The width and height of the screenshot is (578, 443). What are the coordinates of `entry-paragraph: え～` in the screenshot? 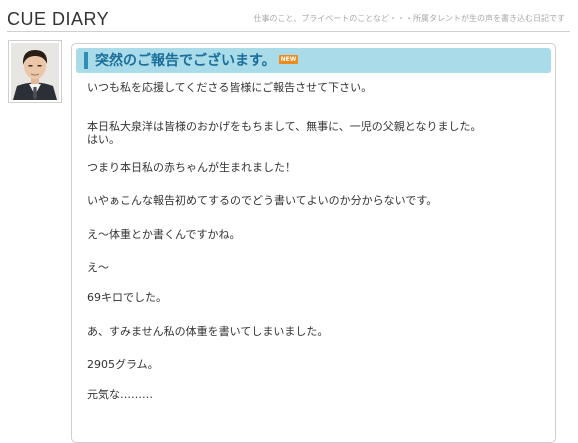 It's located at (98, 267).